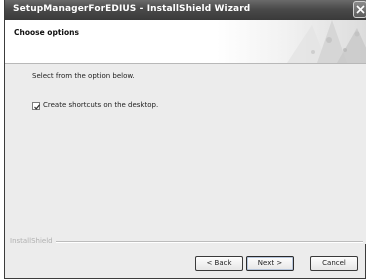  I want to click on back-button: < Back, so click(219, 263).